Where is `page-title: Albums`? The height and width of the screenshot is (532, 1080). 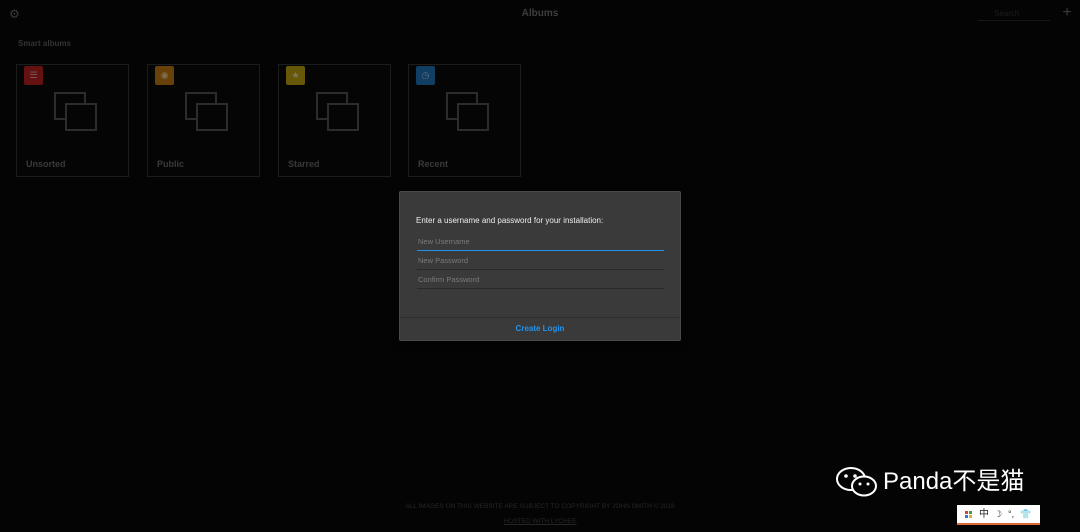
page-title: Albums is located at coordinates (540, 13).